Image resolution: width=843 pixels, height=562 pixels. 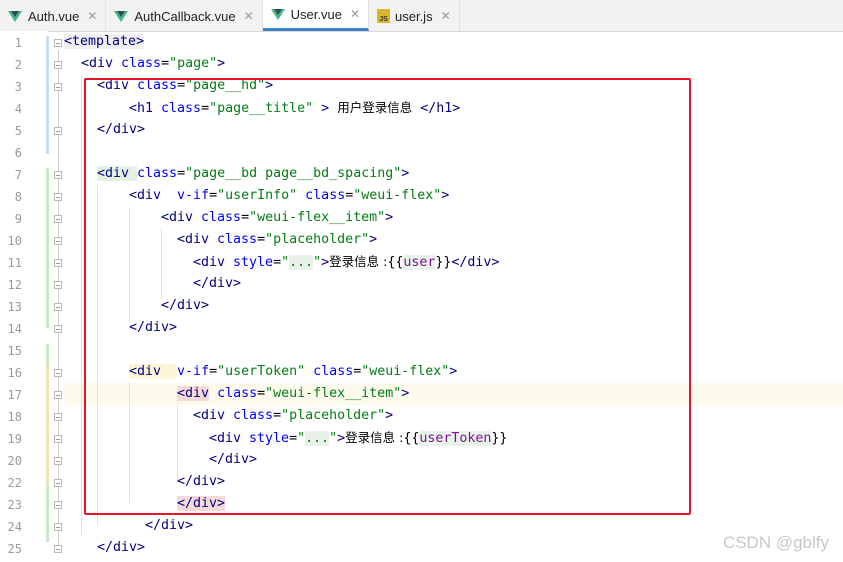 I want to click on line-number: 10, so click(x=14, y=241).